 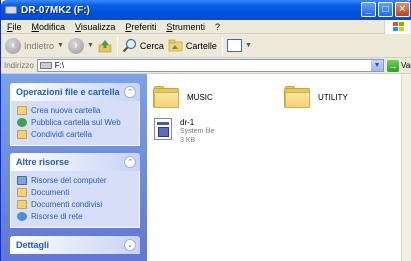 What do you see at coordinates (187, 122) in the screenshot?
I see `file-name: dr-1` at bounding box center [187, 122].